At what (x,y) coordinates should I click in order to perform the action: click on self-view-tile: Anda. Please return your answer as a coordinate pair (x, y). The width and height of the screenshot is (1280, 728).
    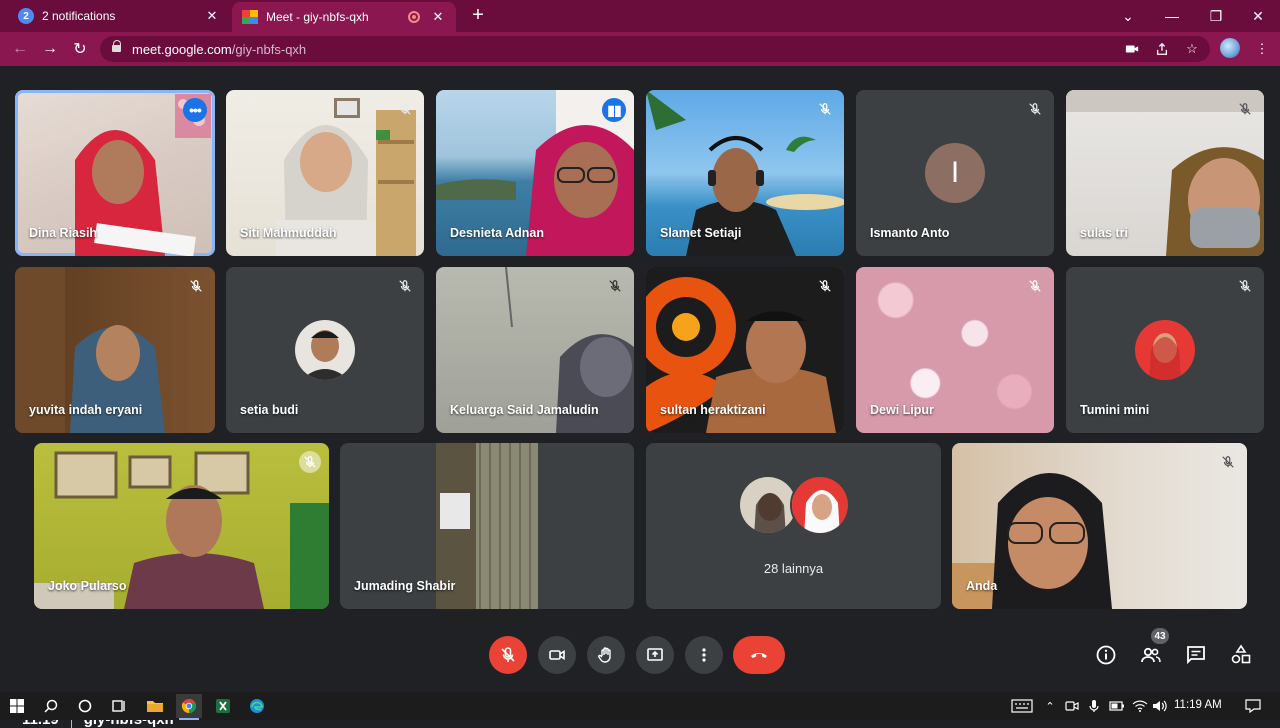
    Looking at the image, I should click on (1099, 526).